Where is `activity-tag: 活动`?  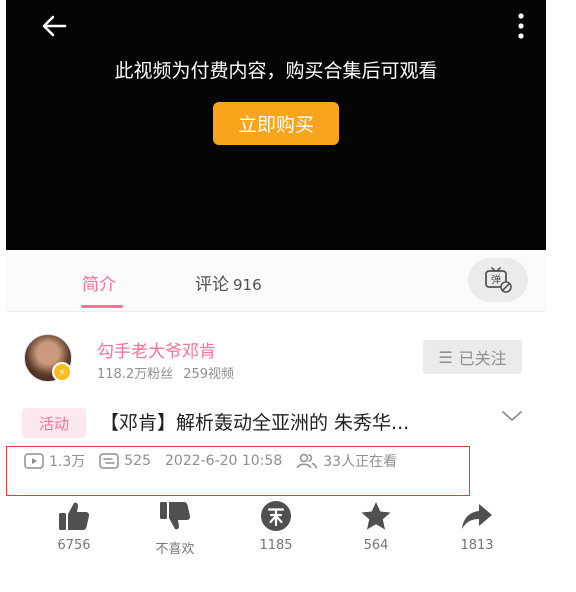 activity-tag: 活动 is located at coordinates (54, 423).